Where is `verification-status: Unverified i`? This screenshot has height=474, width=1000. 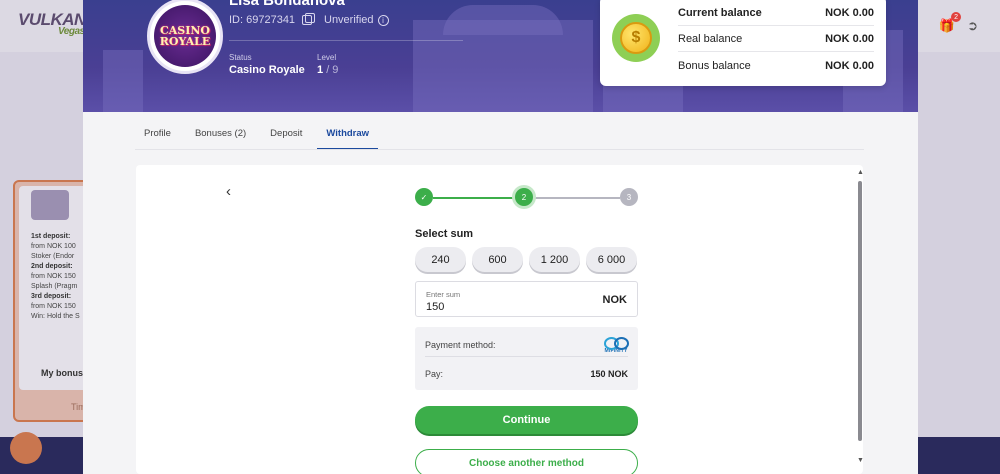
verification-status: Unverified i is located at coordinates (356, 20).